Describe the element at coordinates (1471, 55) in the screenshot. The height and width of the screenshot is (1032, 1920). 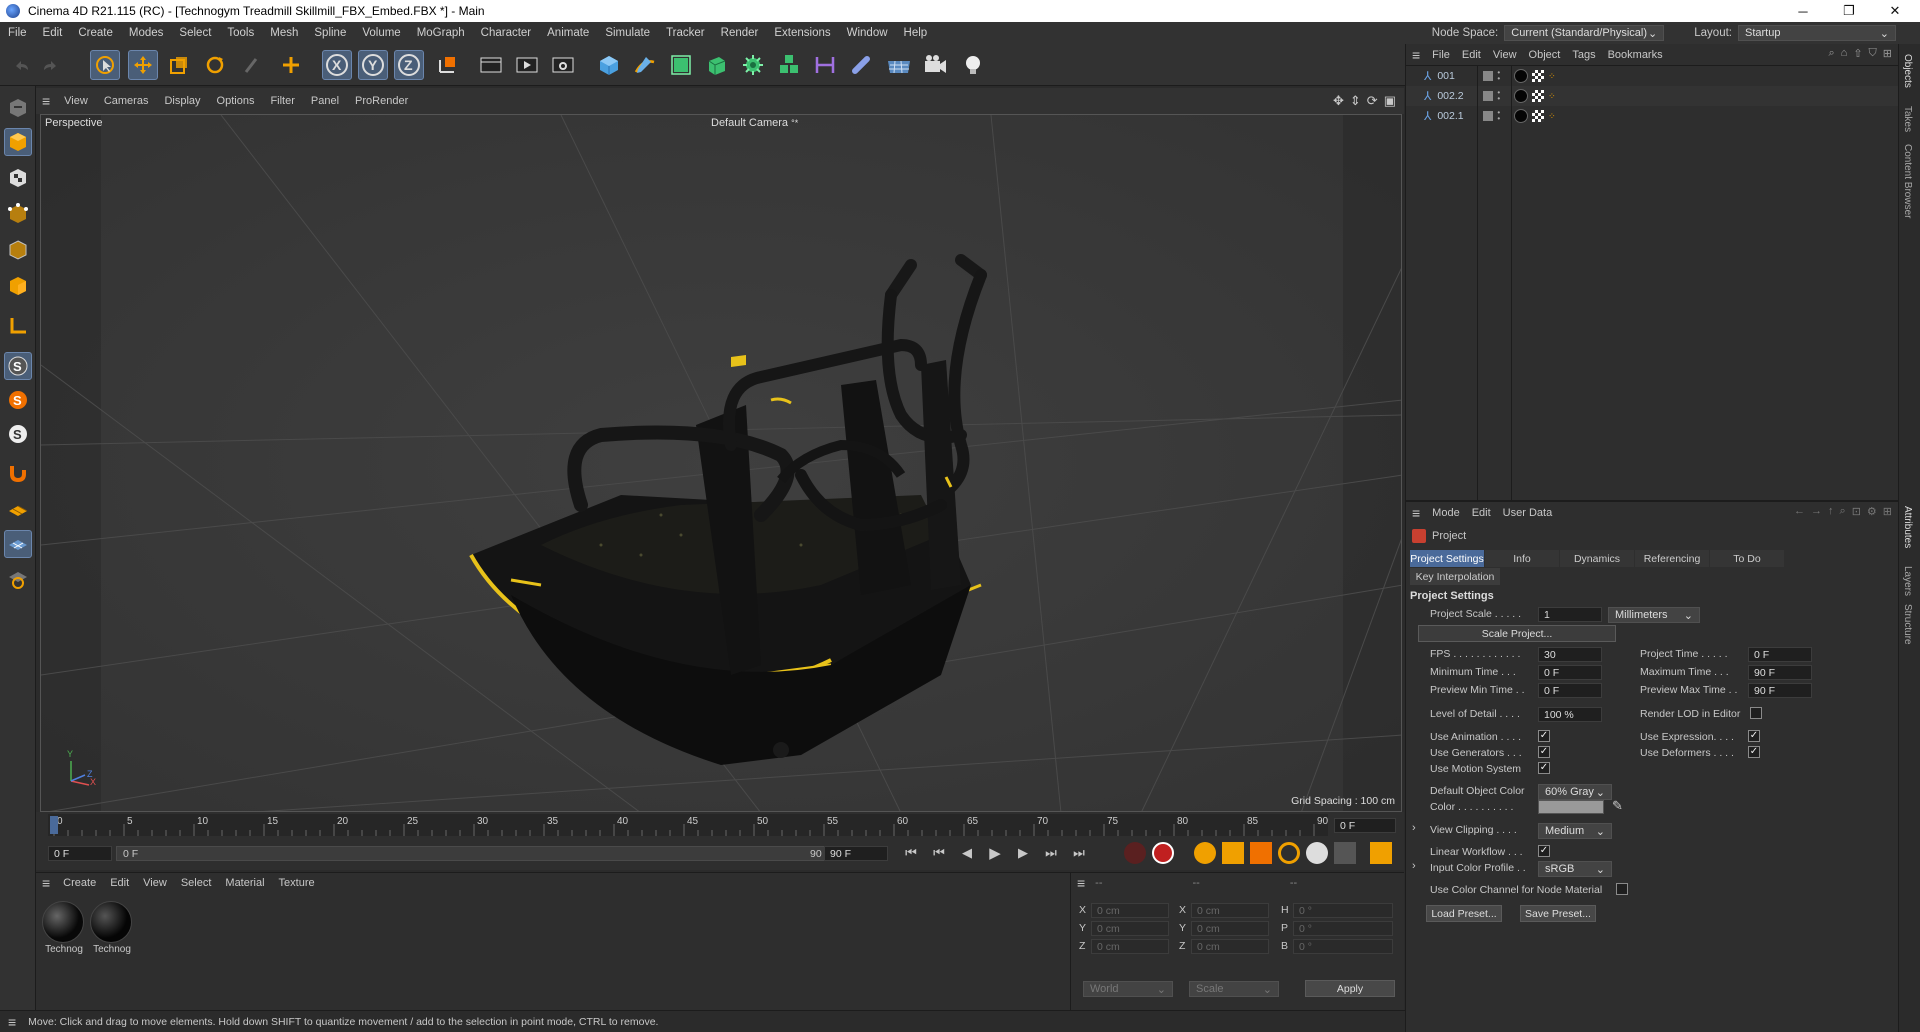
I see `obj-menu-edit: Edit` at that location.